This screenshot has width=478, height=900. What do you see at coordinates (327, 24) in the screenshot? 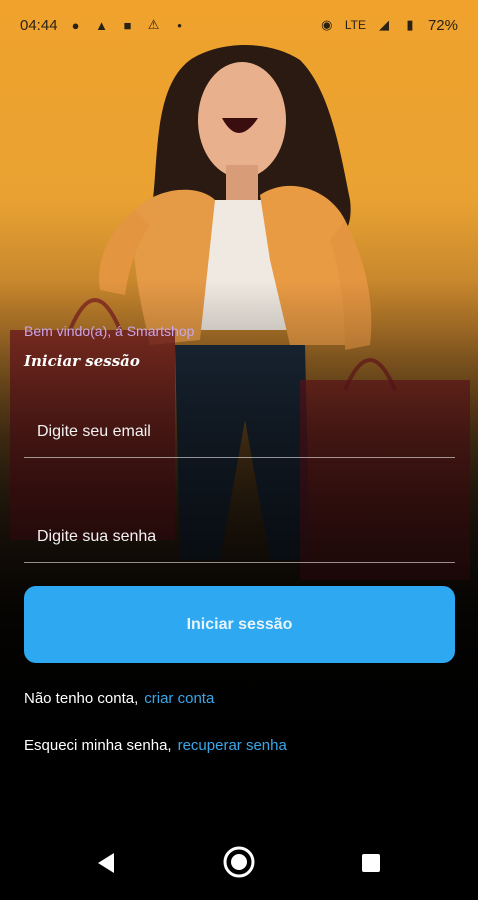
I see `eye-icon: ◉` at bounding box center [327, 24].